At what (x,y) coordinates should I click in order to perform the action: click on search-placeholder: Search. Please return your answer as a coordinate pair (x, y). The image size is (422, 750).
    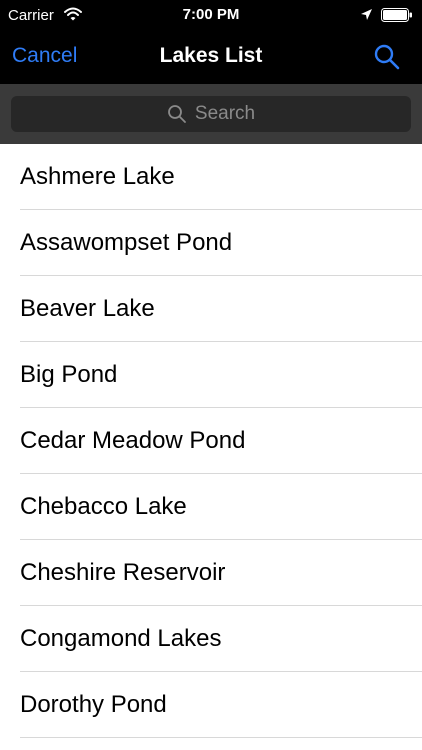
    Looking at the image, I should click on (225, 113).